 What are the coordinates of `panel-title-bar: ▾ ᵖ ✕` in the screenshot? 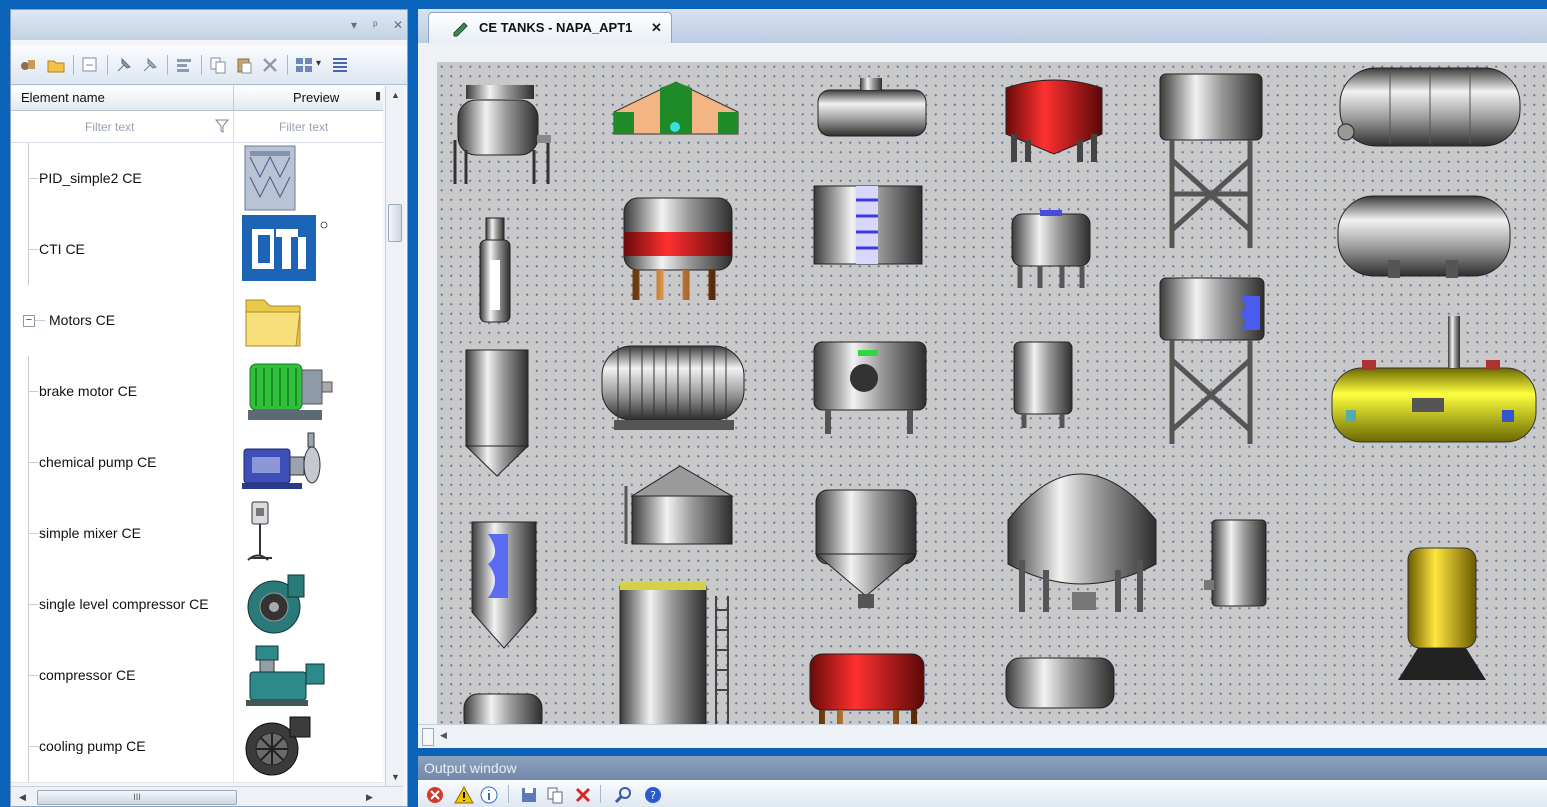 It's located at (209, 25).